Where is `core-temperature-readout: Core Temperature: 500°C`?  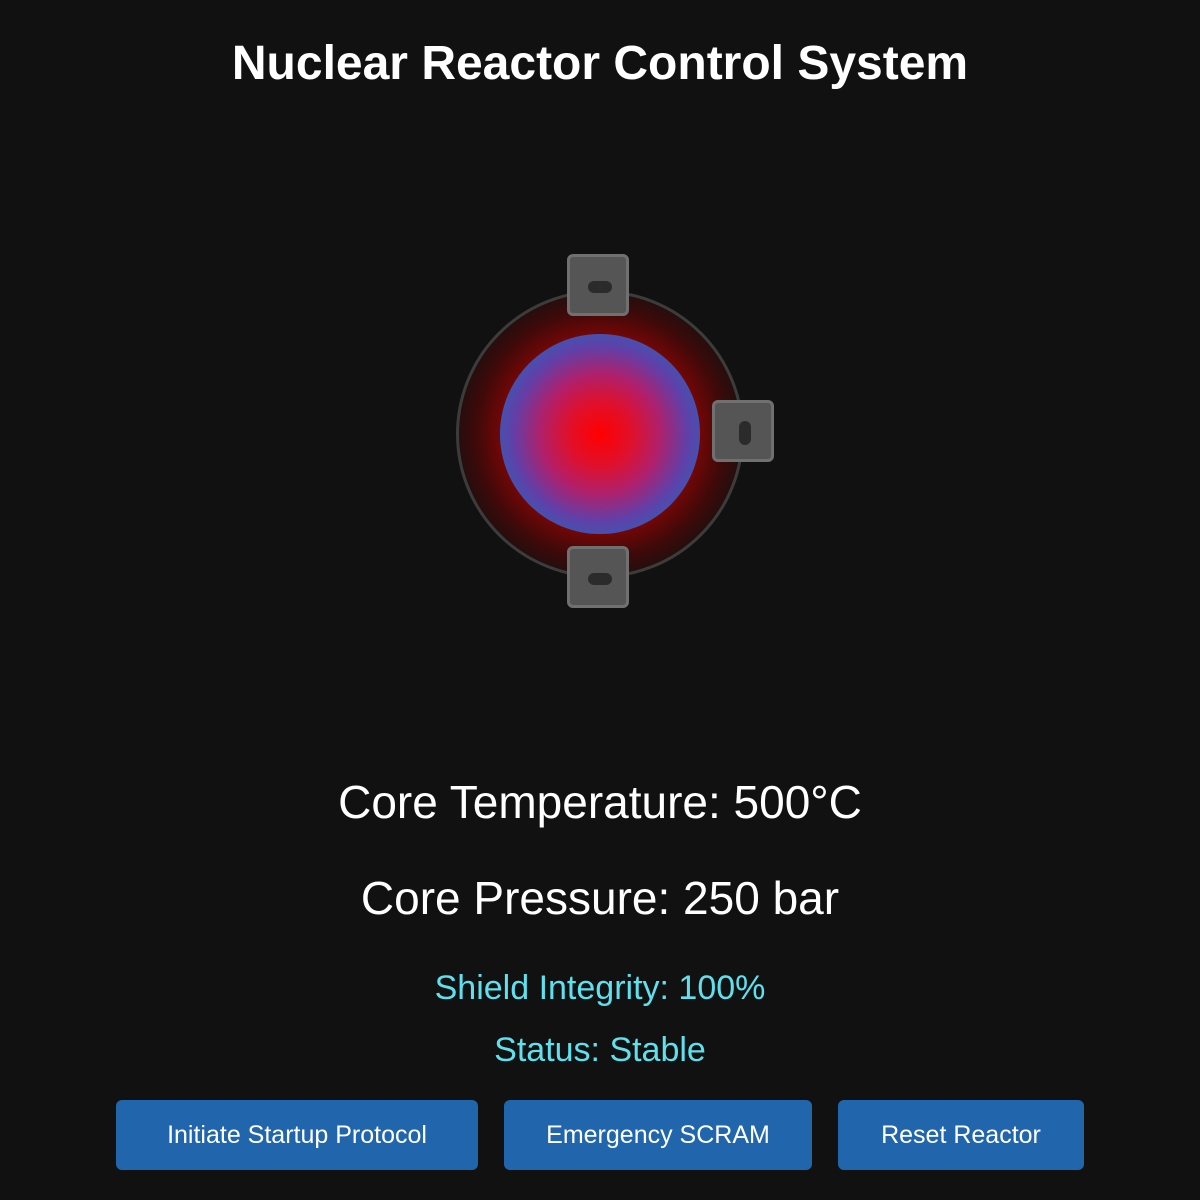 core-temperature-readout: Core Temperature: 500°C is located at coordinates (600, 802).